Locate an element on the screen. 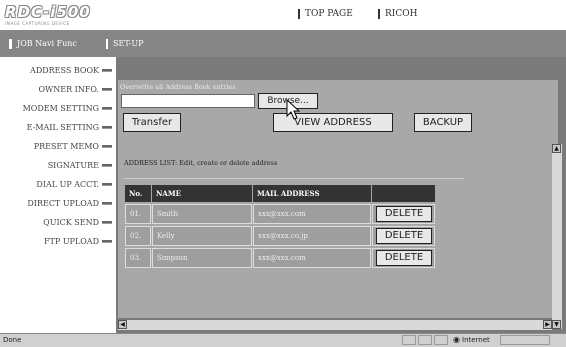 This screenshot has height=347, width=566. scroll-left-icon: ◀ is located at coordinates (122, 324).